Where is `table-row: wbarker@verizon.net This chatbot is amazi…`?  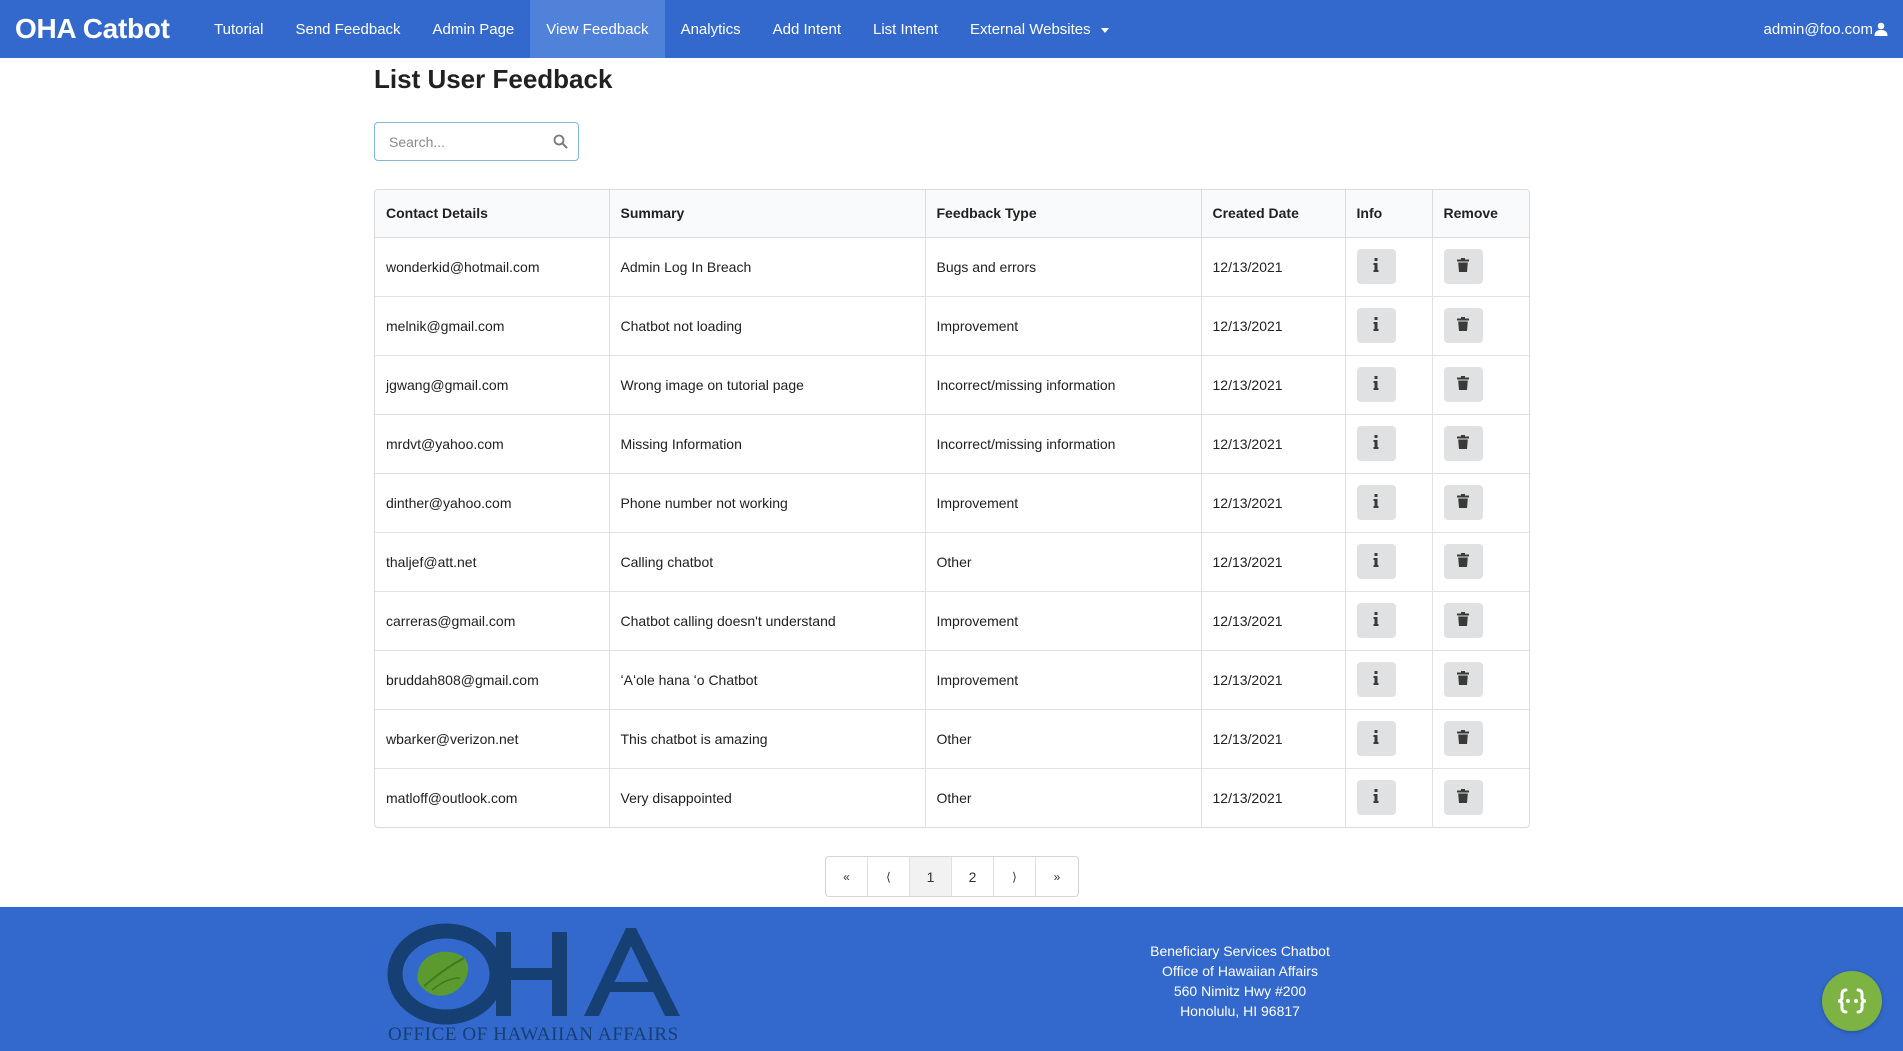 table-row: wbarker@verizon.net This chatbot is amazi… is located at coordinates (952, 738).